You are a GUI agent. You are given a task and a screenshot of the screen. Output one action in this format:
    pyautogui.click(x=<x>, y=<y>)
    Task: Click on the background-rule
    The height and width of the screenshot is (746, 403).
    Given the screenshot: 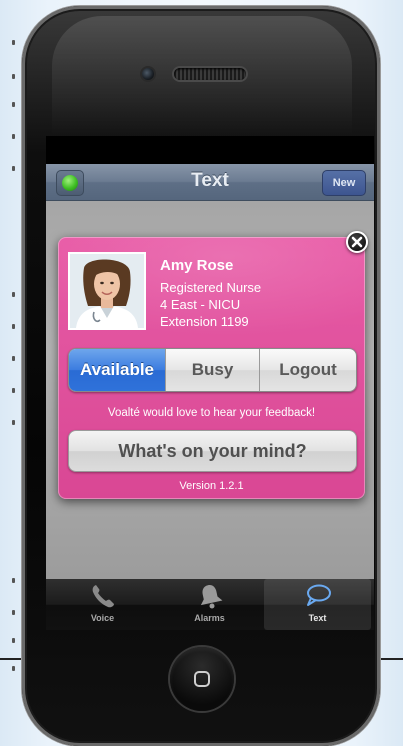 What is the action you would take?
    pyautogui.click(x=389, y=659)
    